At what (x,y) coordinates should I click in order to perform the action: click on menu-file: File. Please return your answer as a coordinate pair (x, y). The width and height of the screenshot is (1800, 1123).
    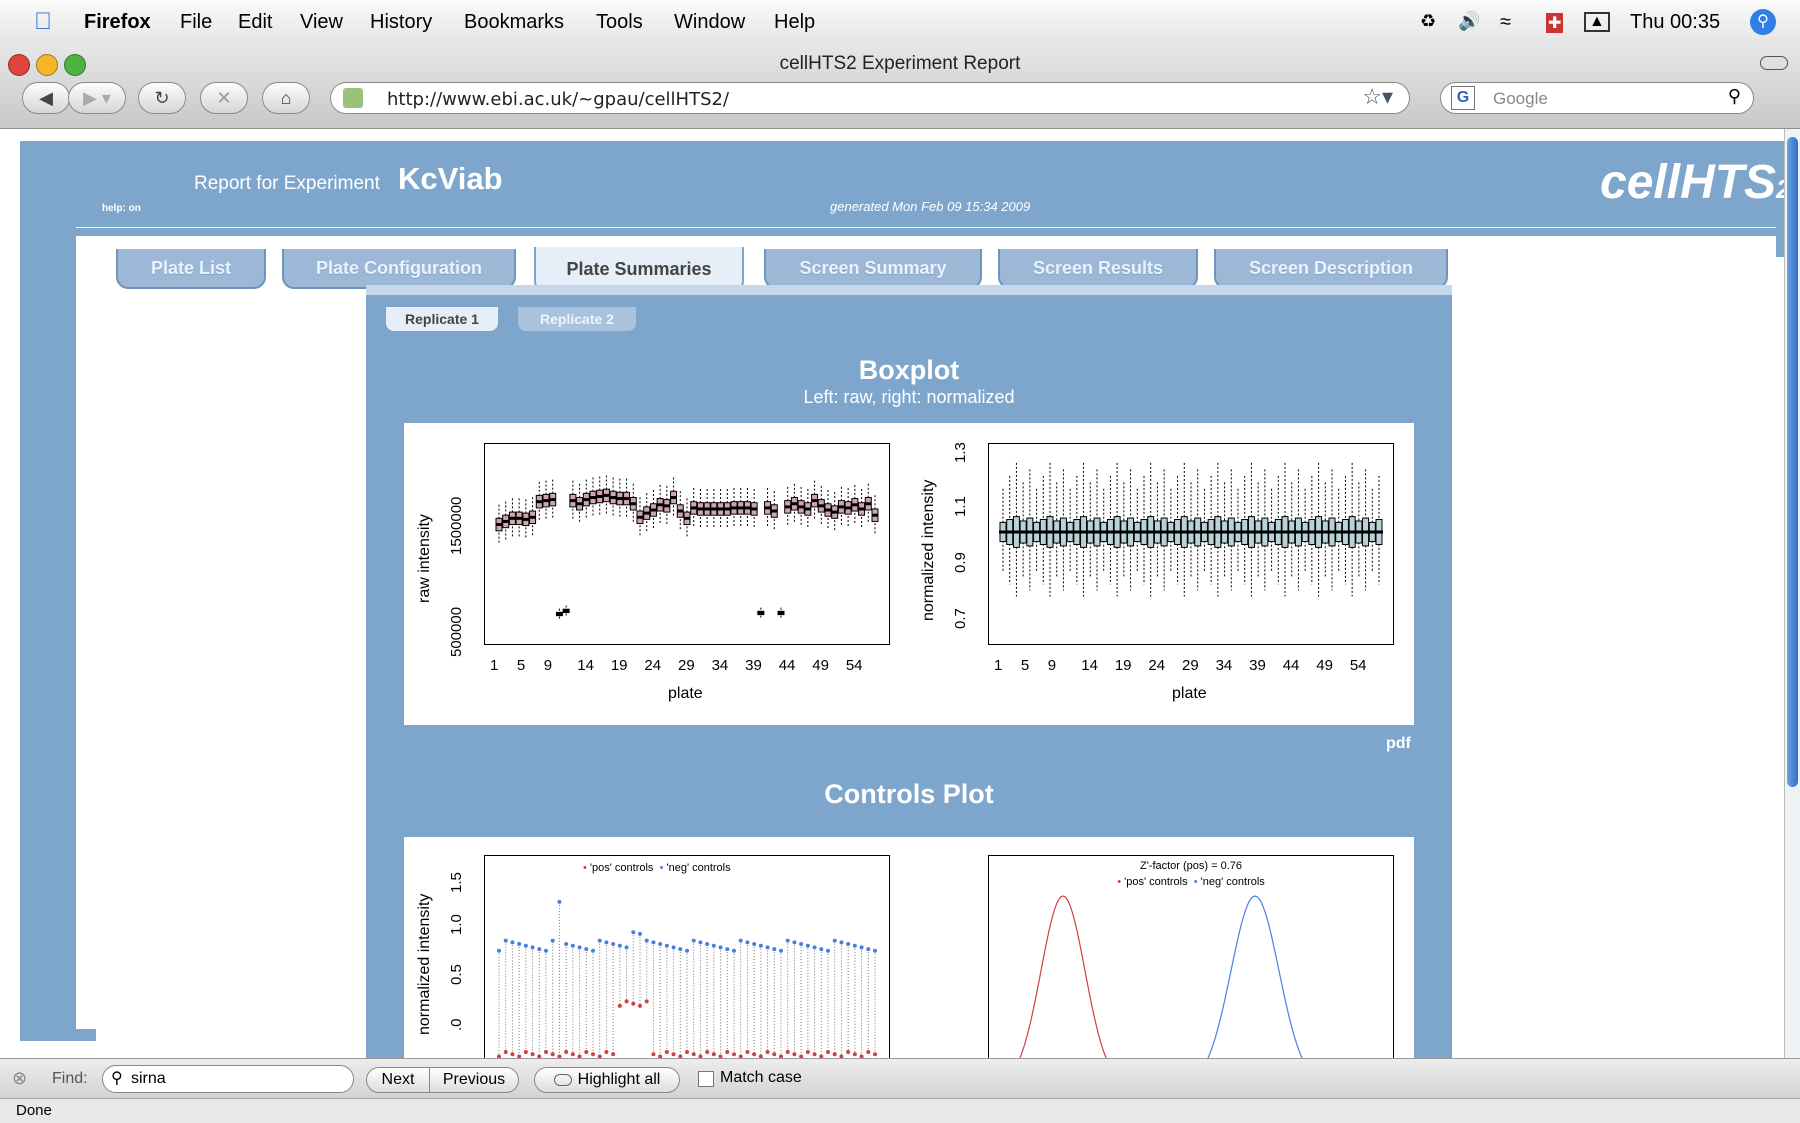
    Looking at the image, I should click on (196, 22).